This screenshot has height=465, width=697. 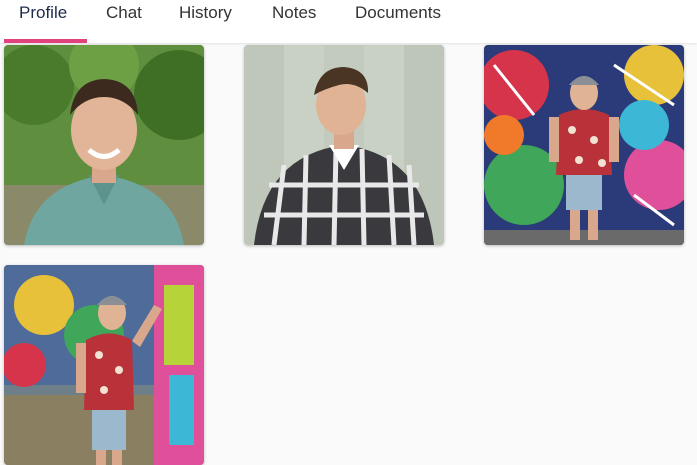 I want to click on tab-chat: Chat, so click(x=124, y=21).